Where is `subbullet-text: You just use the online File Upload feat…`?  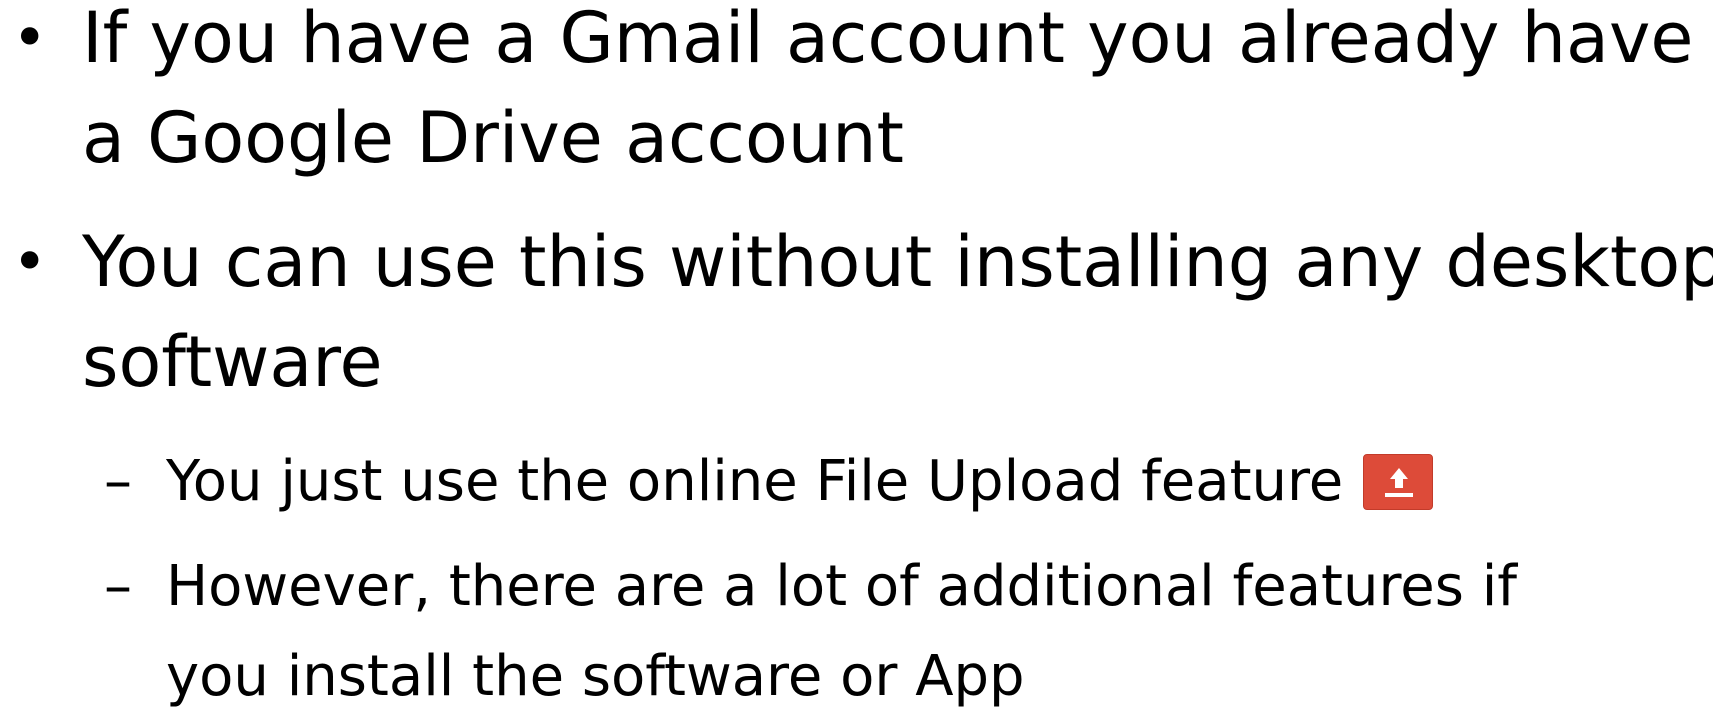 subbullet-text: You just use the online File Upload feat… is located at coordinates (800, 482).